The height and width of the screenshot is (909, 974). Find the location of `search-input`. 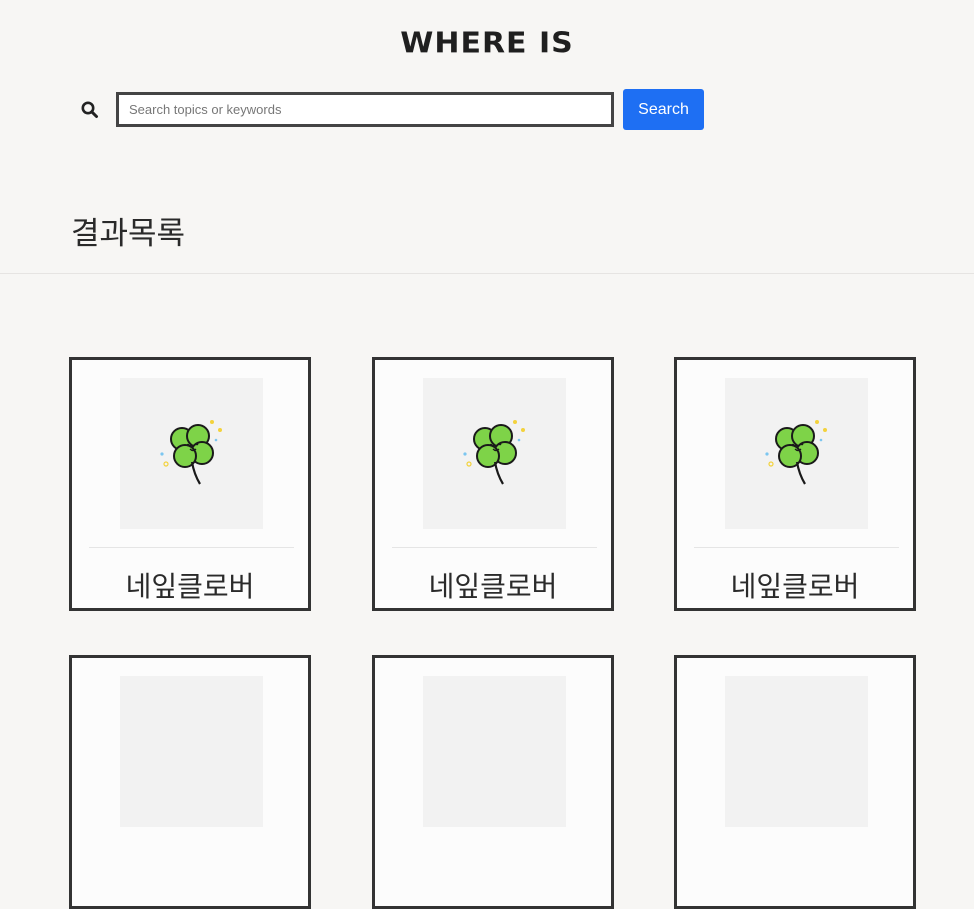

search-input is located at coordinates (365, 109).